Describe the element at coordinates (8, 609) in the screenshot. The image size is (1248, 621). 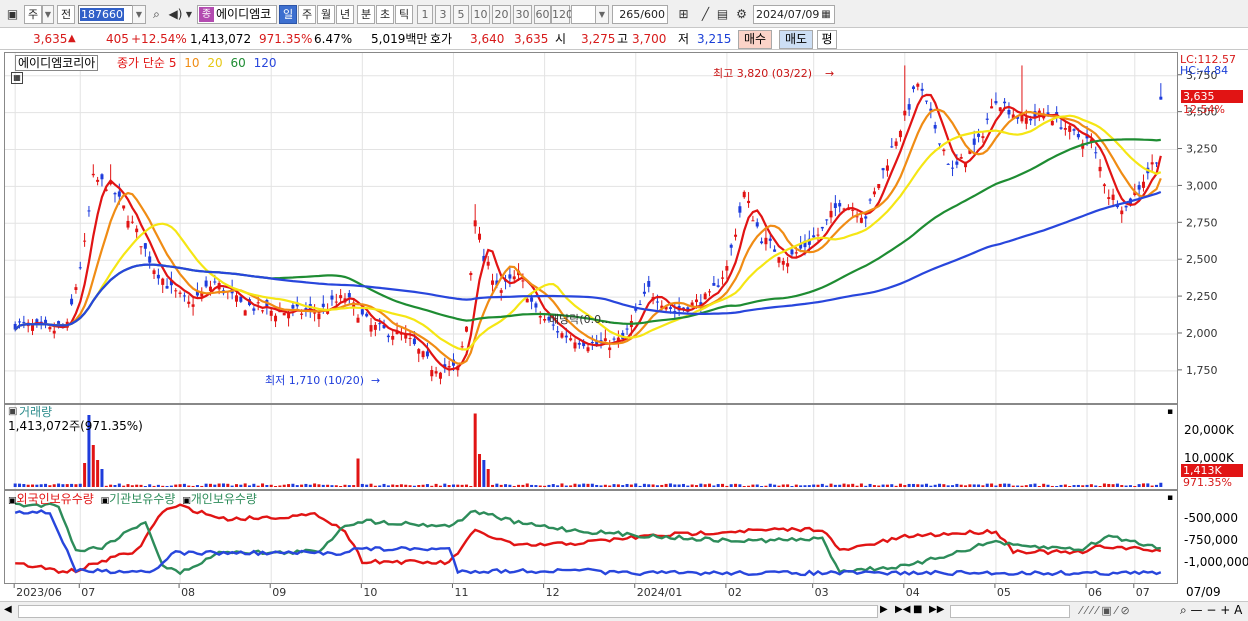
I see `scroll-left-icon: ◀` at that location.